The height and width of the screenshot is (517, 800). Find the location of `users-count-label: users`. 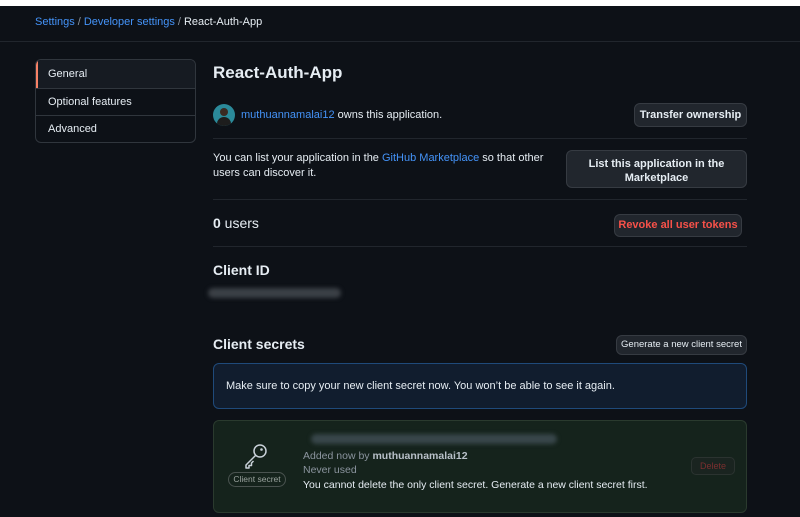

users-count-label: users is located at coordinates (239, 223).